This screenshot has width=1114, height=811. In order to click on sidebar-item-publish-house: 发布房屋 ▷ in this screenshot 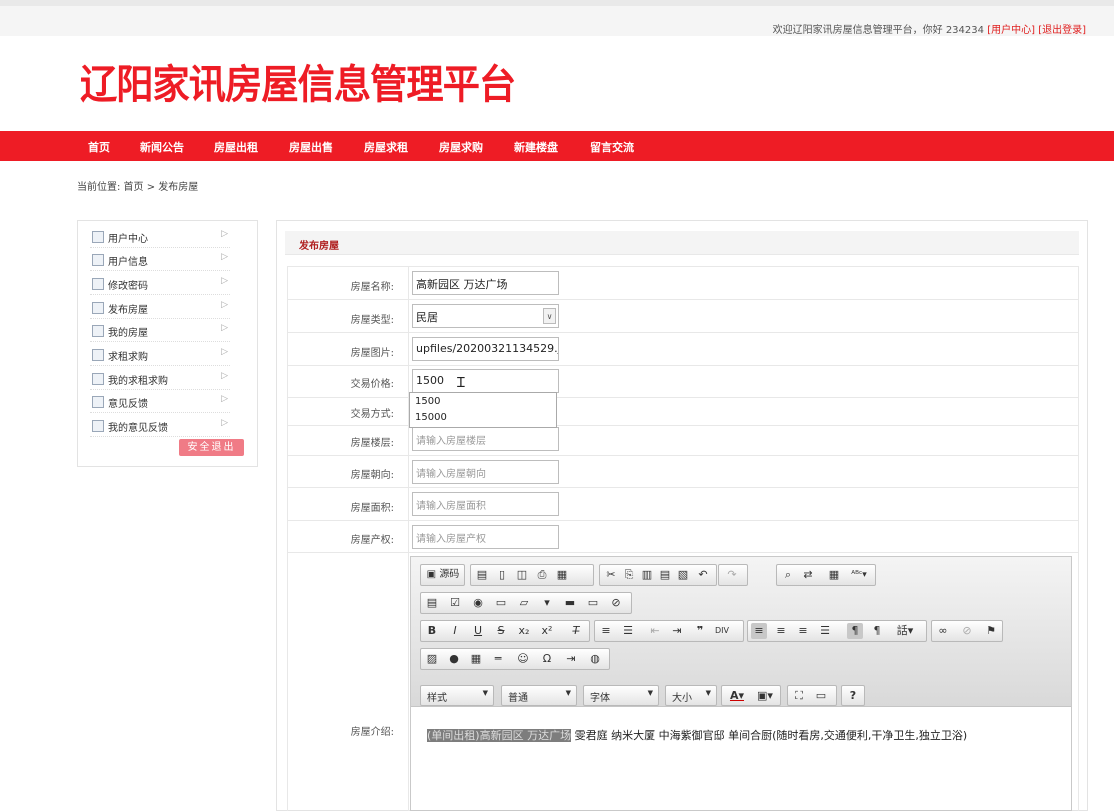, I will do `click(160, 308)`.